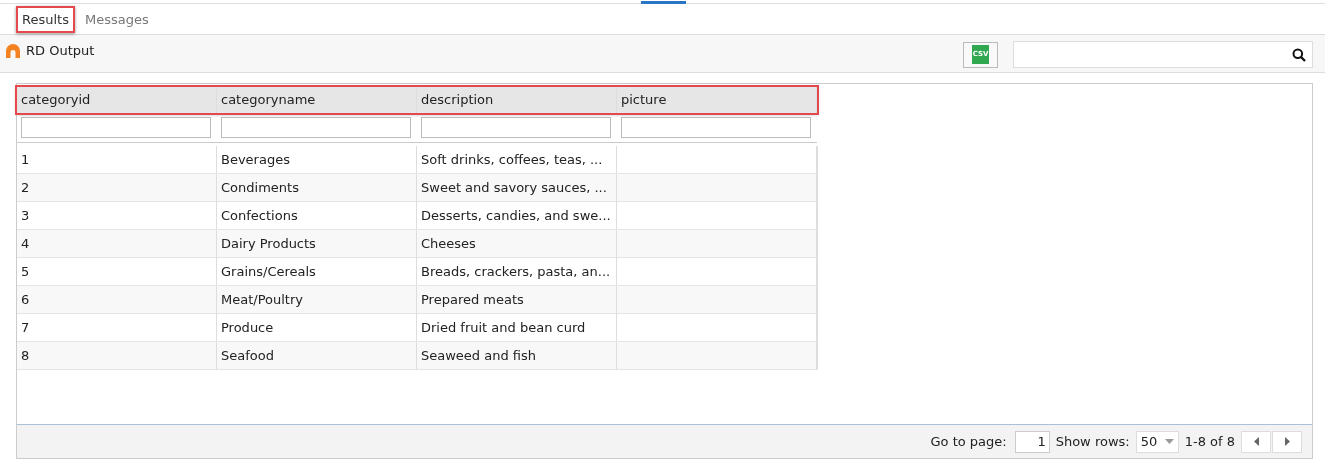 The image size is (1325, 471). I want to click on left-arrow-icon, so click(1256, 441).